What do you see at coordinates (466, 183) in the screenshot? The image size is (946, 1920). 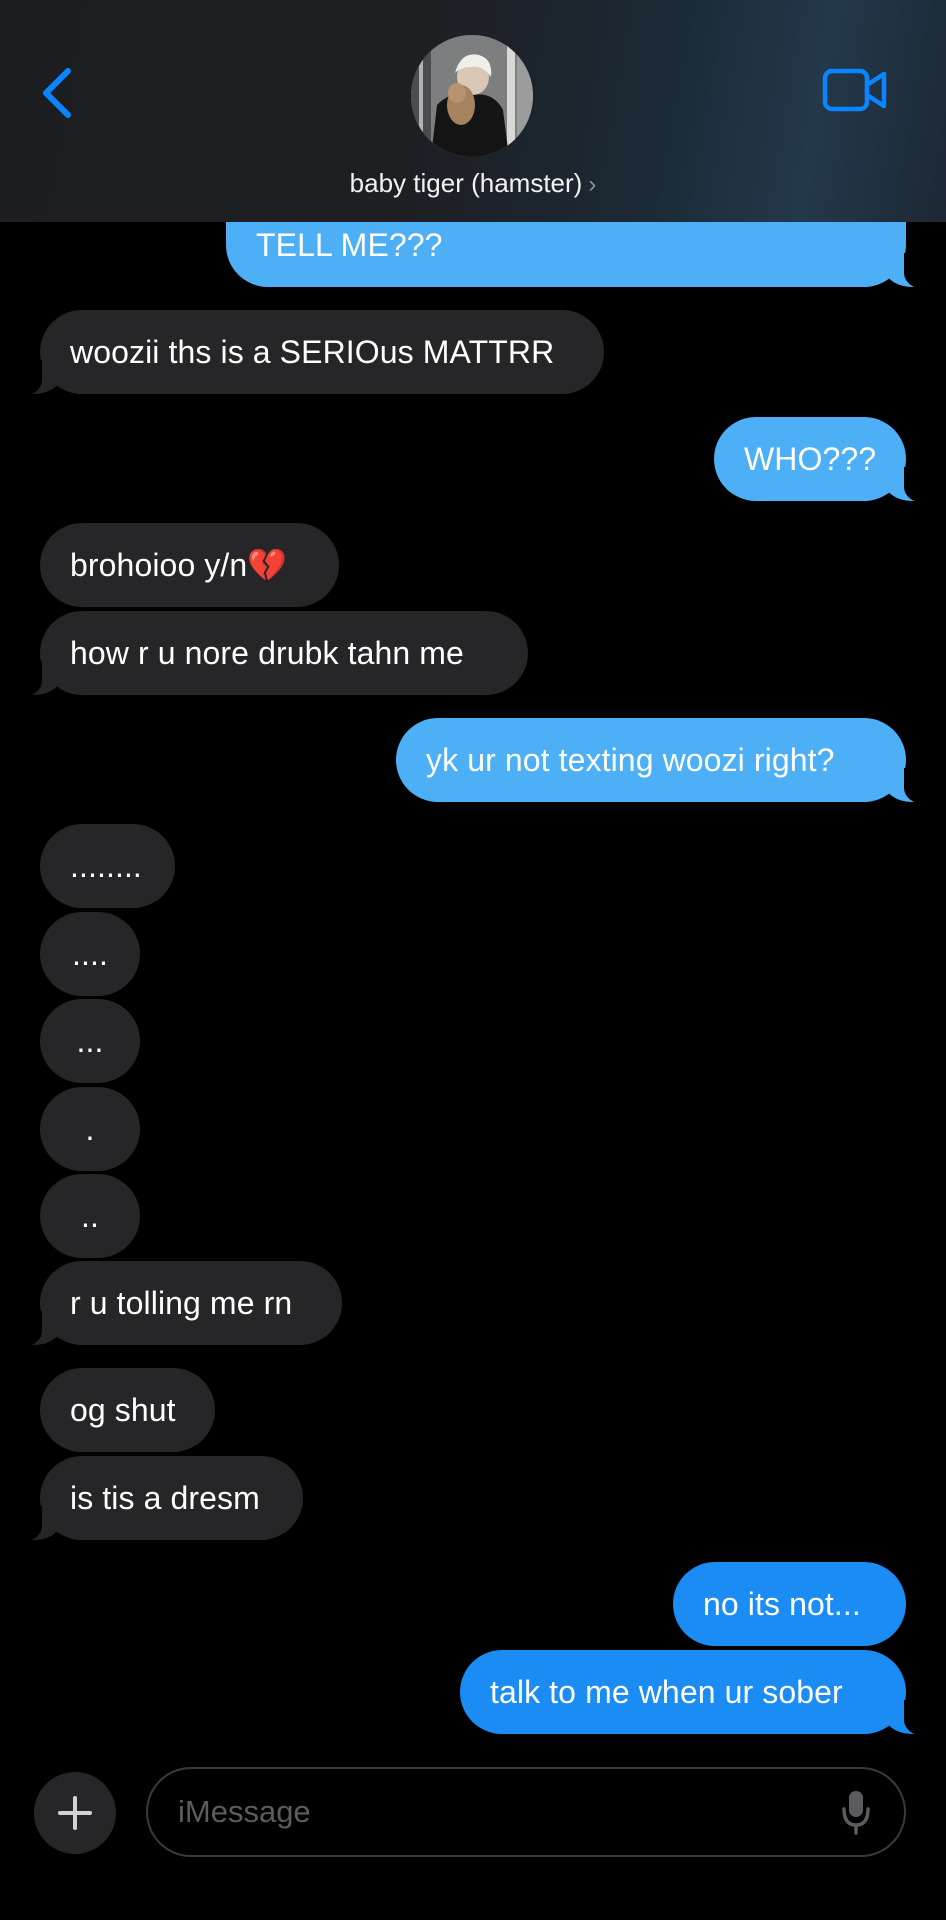 I see `contact-name-label: baby tiger (hamster)` at bounding box center [466, 183].